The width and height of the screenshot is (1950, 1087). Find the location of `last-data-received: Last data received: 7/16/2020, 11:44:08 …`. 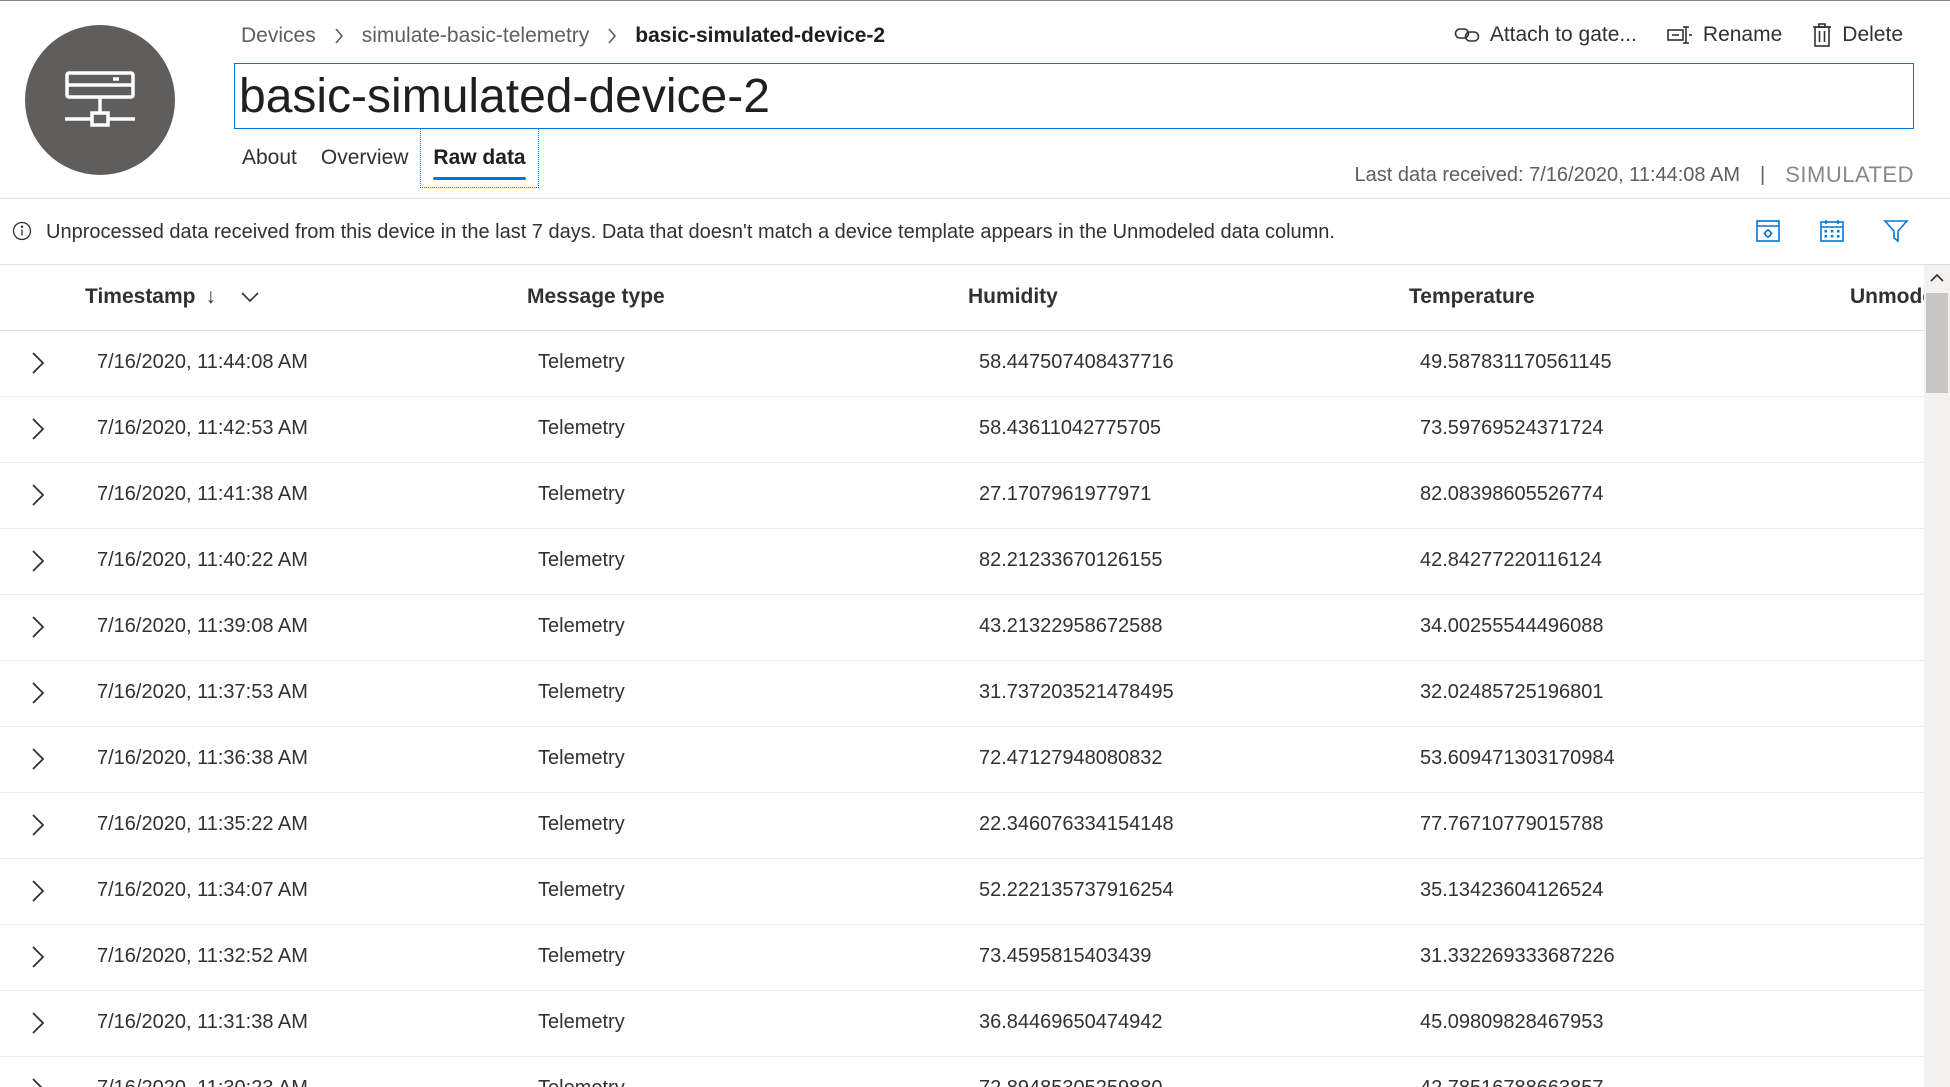

last-data-received: Last data received: 7/16/2020, 11:44:08 … is located at coordinates (1547, 174).